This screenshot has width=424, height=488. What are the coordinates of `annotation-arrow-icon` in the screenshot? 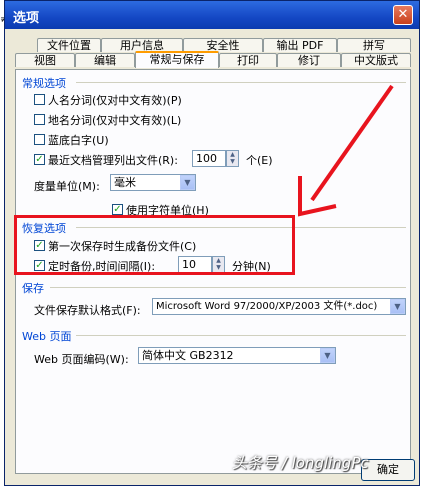 It's located at (346, 150).